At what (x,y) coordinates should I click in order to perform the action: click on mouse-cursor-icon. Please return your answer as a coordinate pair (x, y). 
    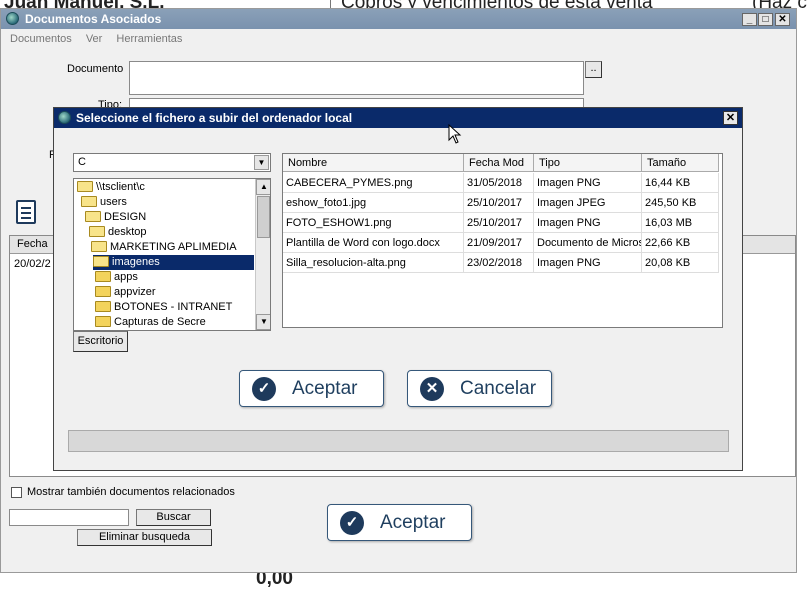
    Looking at the image, I should click on (455, 134).